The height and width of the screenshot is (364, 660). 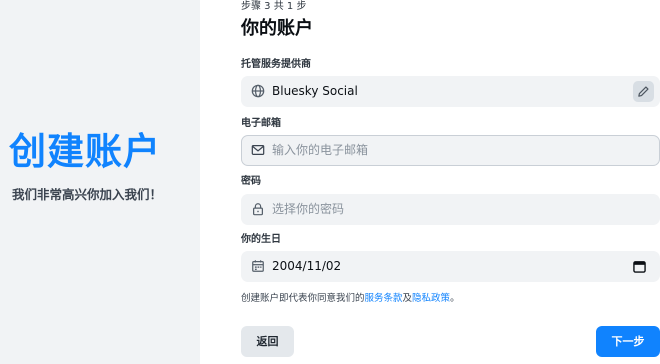 What do you see at coordinates (628, 341) in the screenshot?
I see `next-button: 下一步` at bounding box center [628, 341].